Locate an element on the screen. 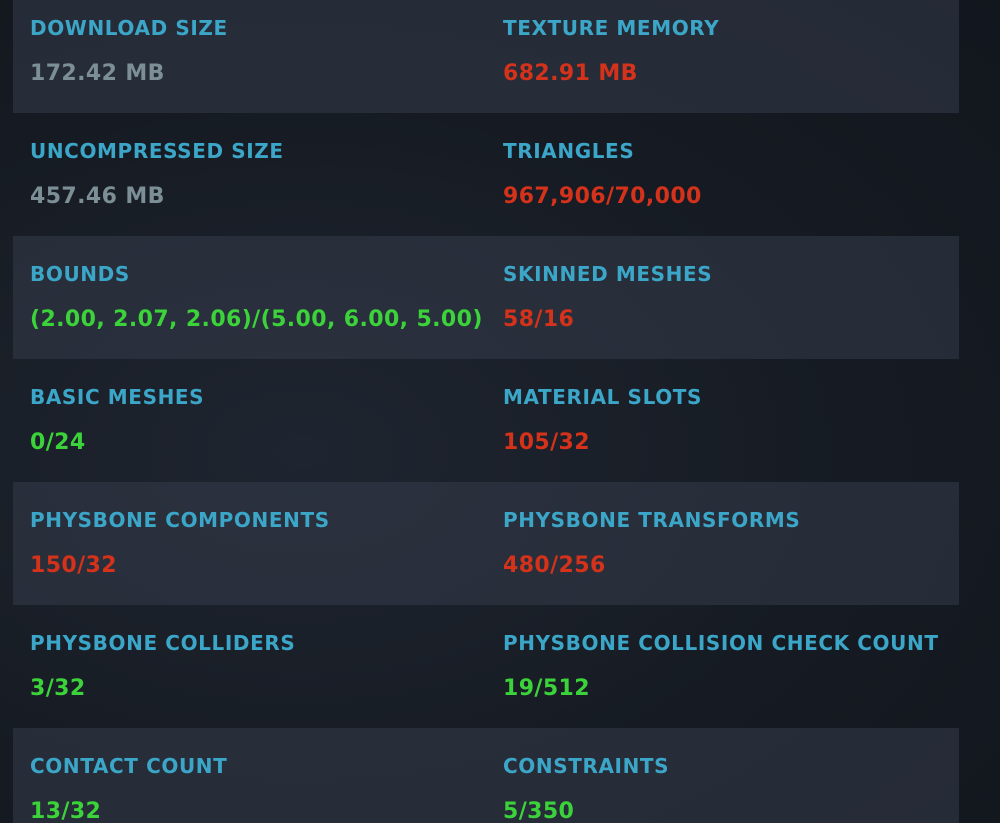 This screenshot has width=1000, height=823. stat-physbone-components: PHYSBONE COMPONENTS 150/32 is located at coordinates (249, 543).